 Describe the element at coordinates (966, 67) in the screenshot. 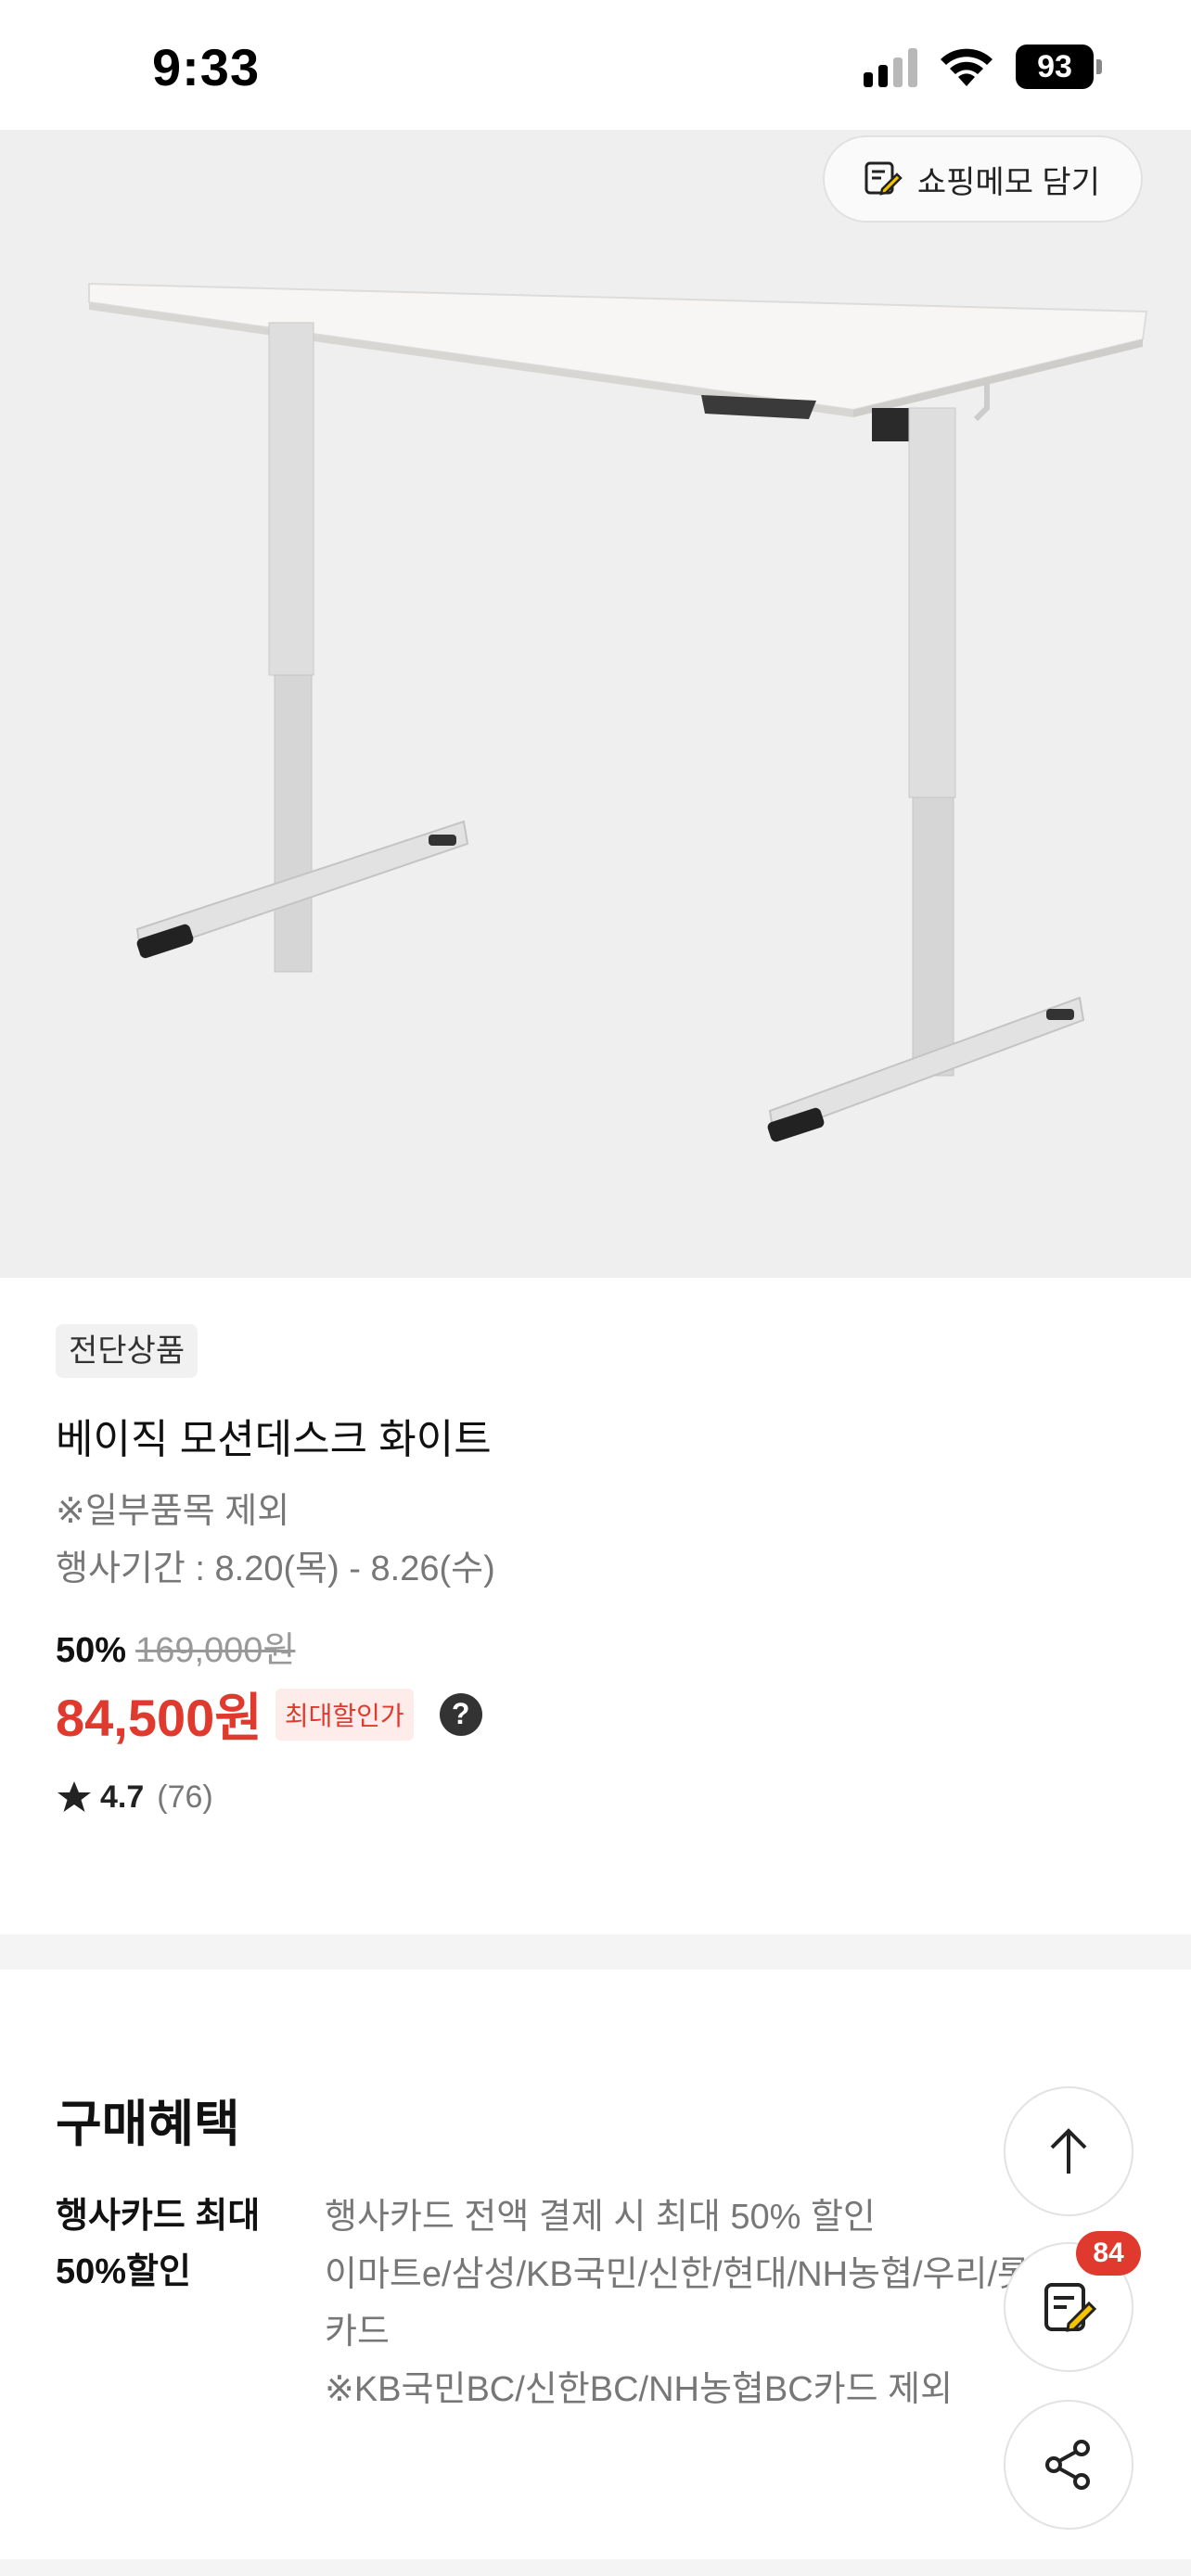

I see `wifi-icon` at that location.